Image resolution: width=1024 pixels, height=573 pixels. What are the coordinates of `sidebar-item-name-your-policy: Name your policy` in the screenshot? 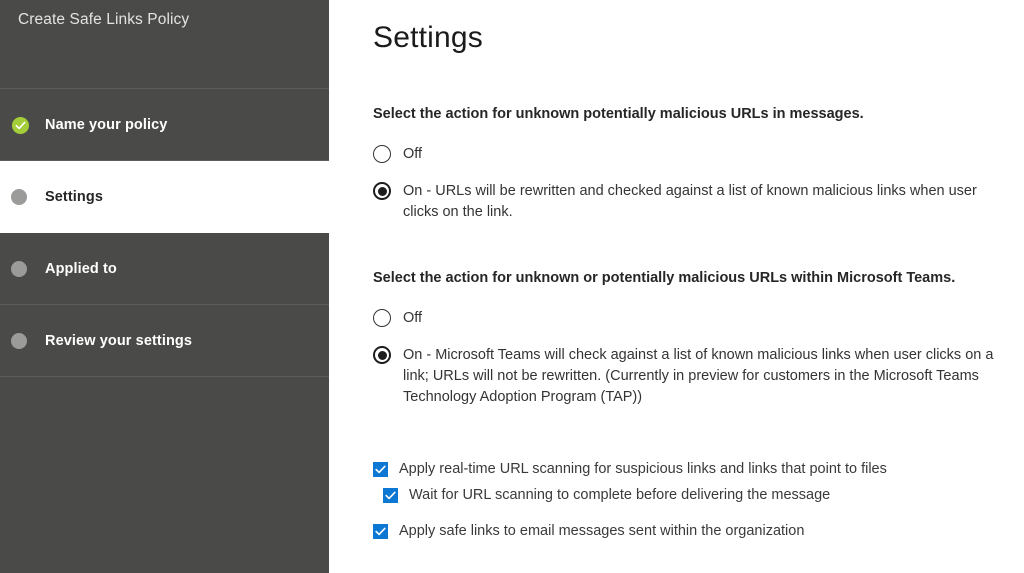 It's located at (164, 125).